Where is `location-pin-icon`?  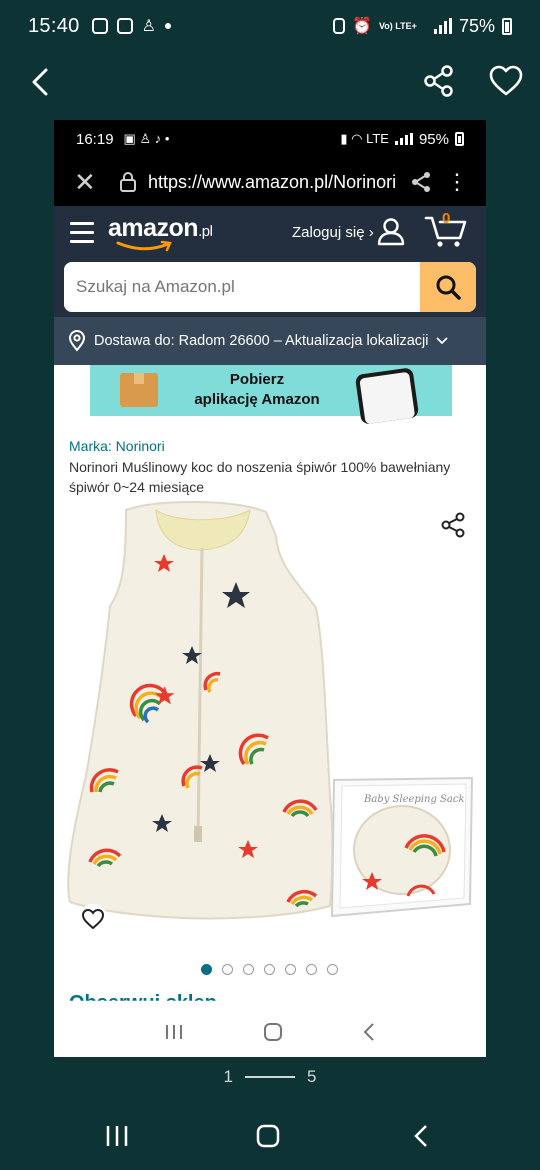
location-pin-icon is located at coordinates (77, 341).